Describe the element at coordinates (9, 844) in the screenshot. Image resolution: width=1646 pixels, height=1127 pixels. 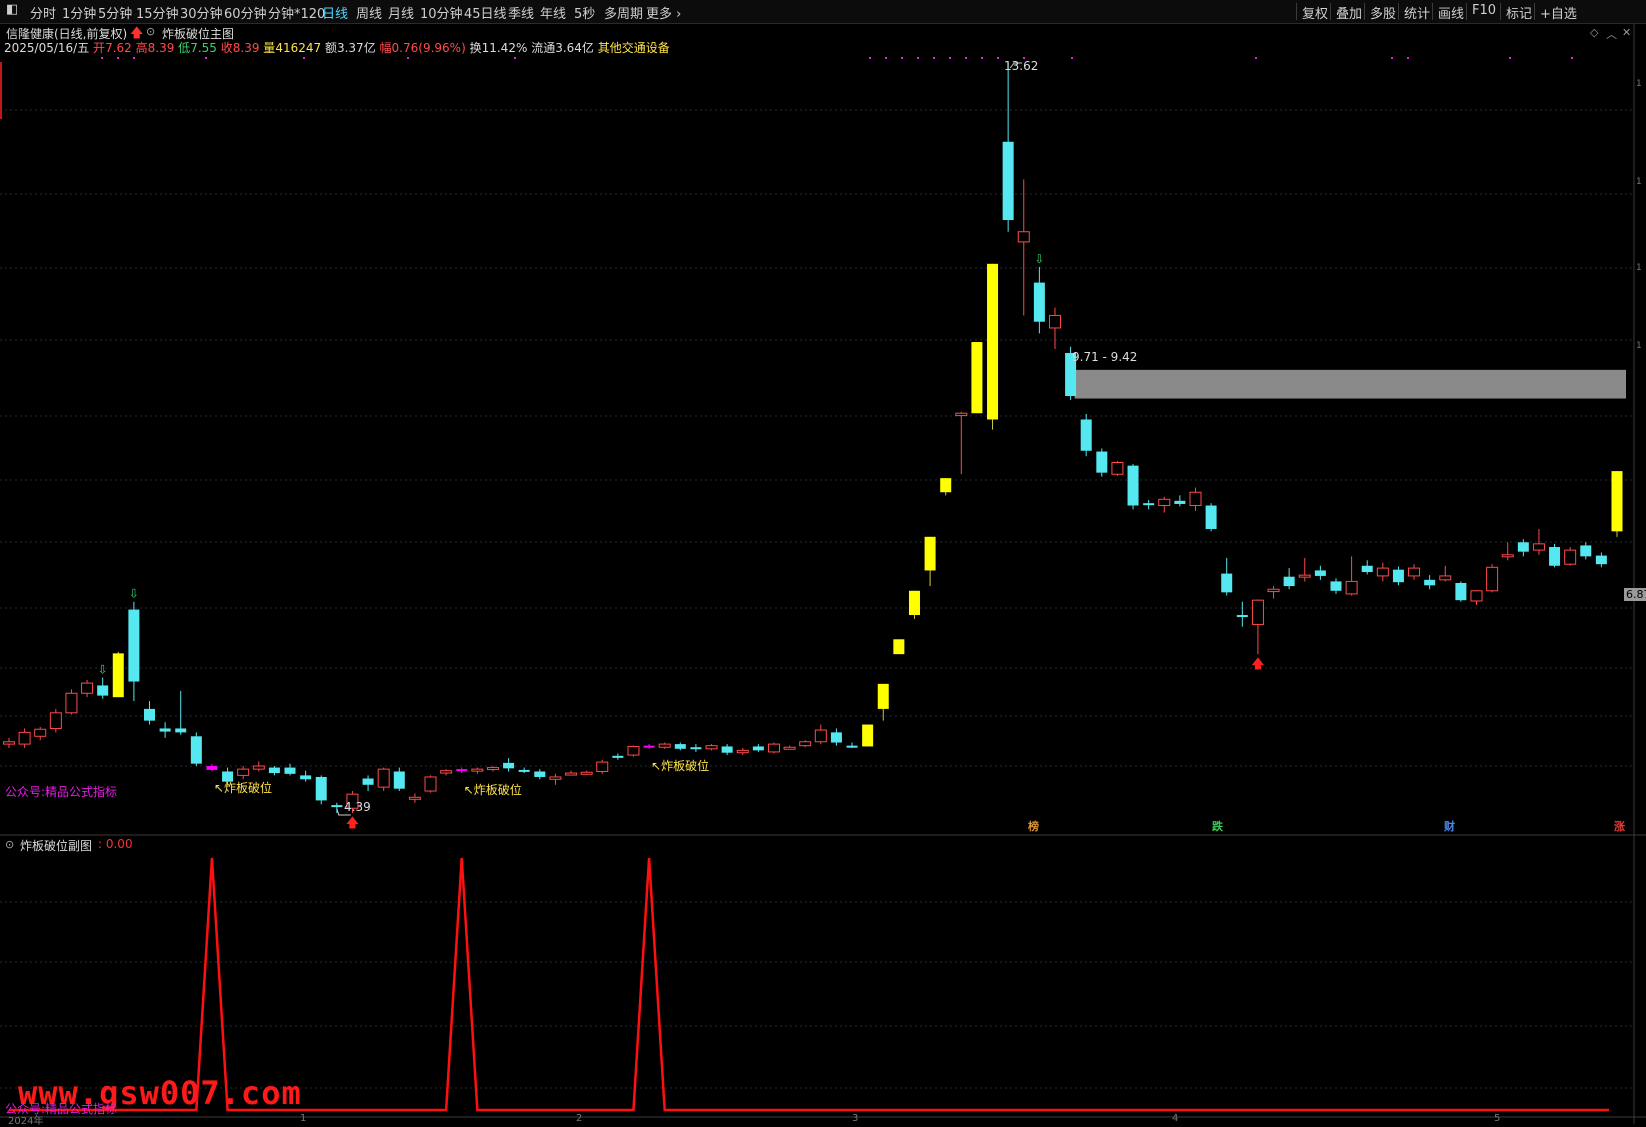
I see `sub-indicator-toggle-icon: ⊙` at that location.